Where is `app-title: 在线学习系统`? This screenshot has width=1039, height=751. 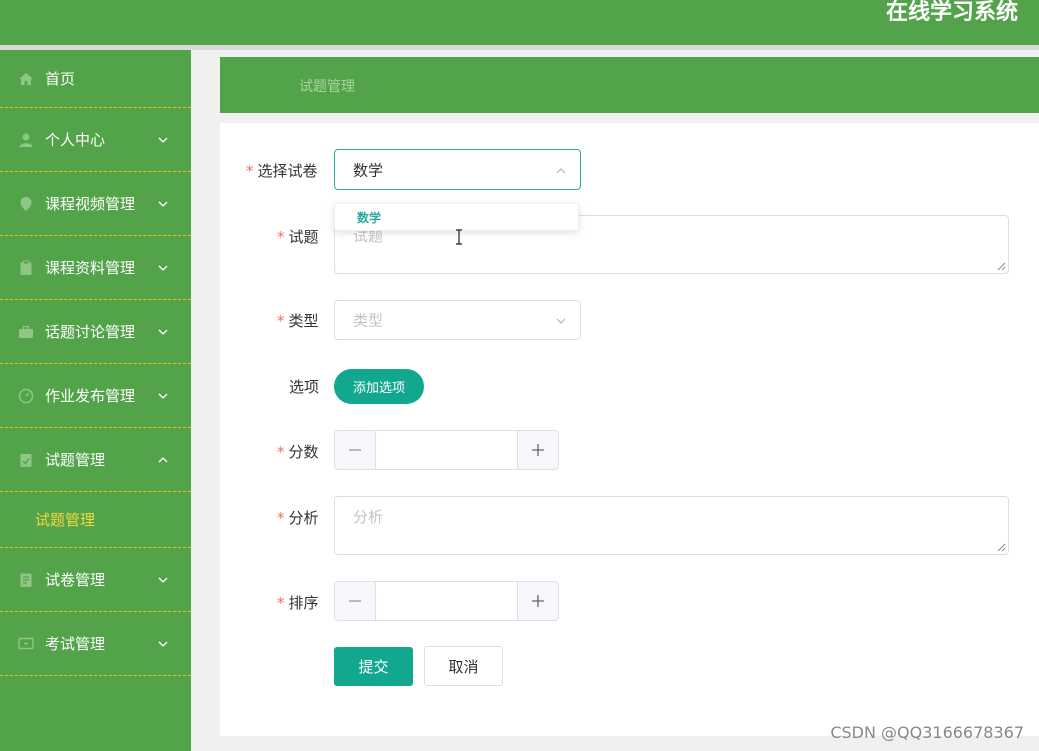
app-title: 在线学习系统 is located at coordinates (951, 12).